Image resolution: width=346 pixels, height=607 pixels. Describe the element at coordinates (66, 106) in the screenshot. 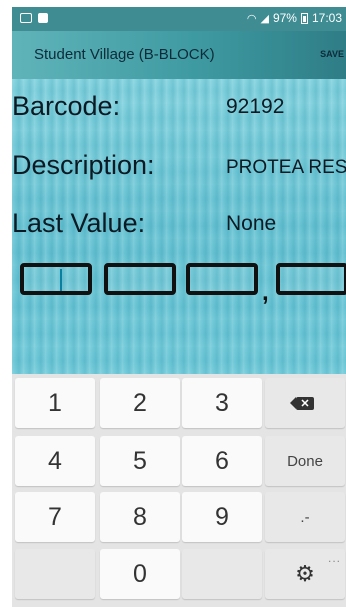

I see `barcode-label: Barcode:` at that location.